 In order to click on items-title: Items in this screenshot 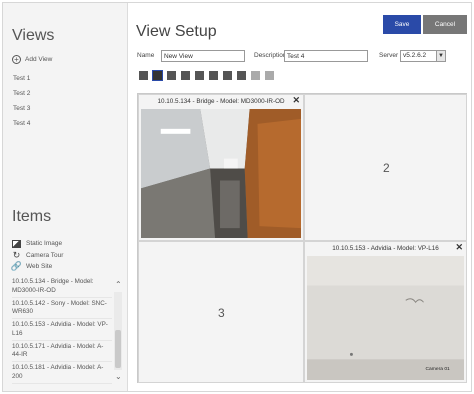, I will do `click(32, 216)`.